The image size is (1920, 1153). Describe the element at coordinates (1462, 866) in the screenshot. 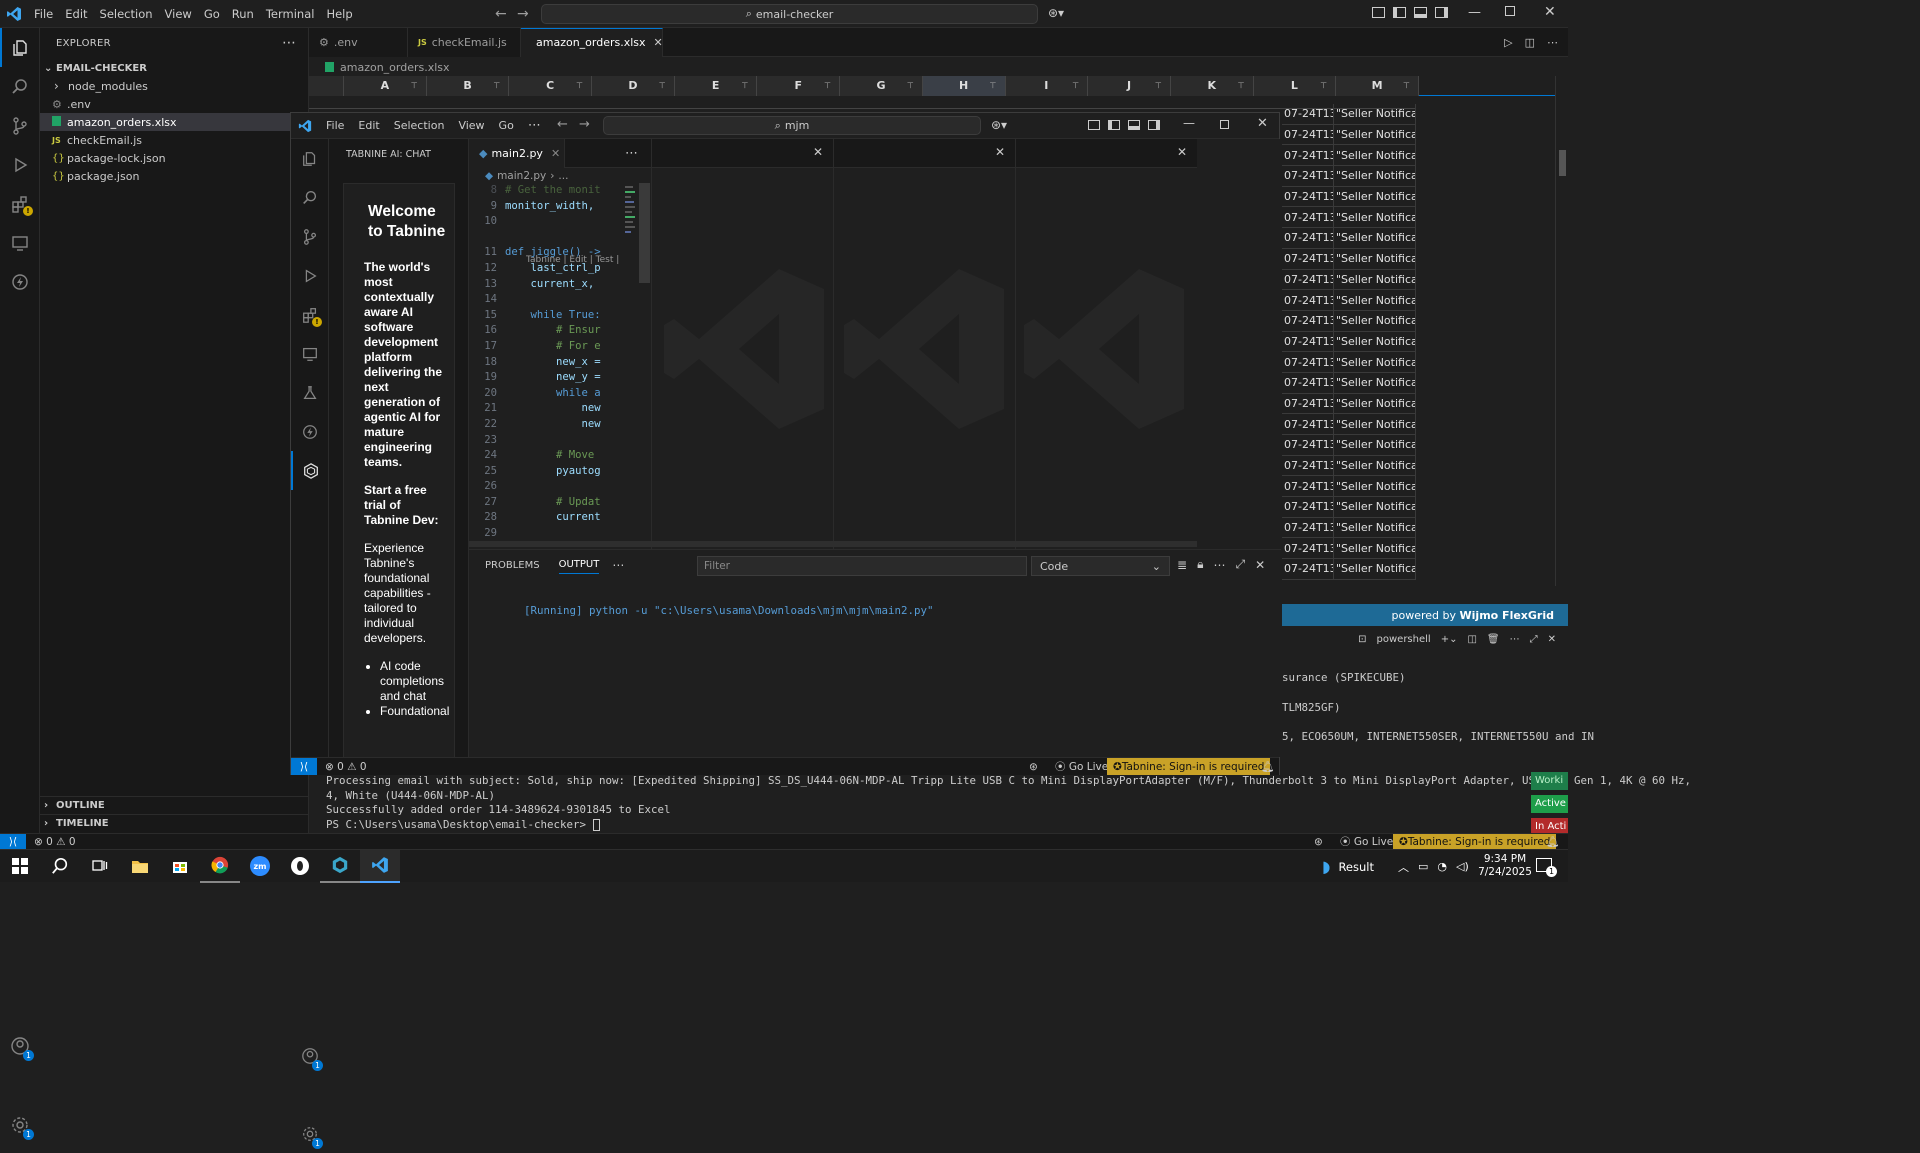

I see `volume-icon: ◁)` at that location.